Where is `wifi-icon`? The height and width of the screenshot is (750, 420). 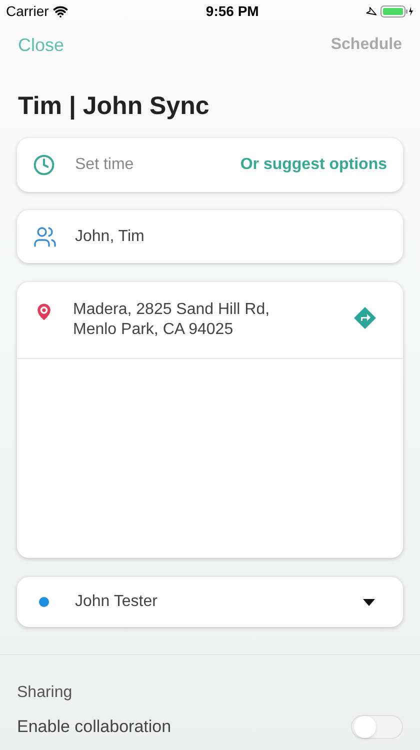 wifi-icon is located at coordinates (60, 11).